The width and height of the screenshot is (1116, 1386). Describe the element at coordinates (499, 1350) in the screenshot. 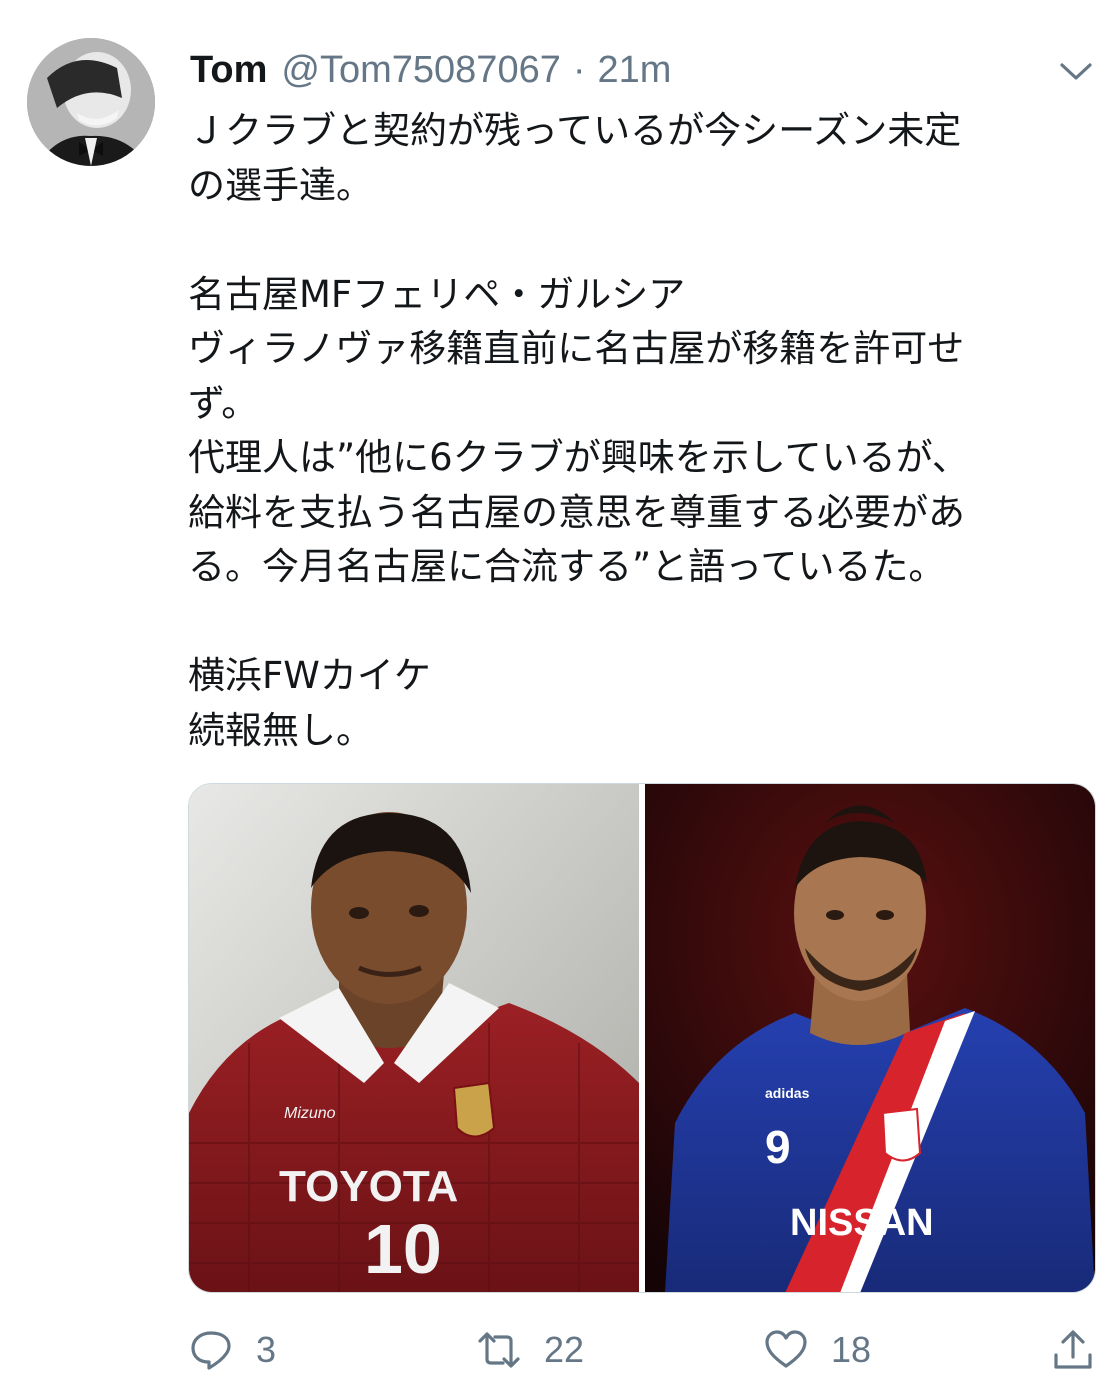

I see `retweet-icon` at that location.